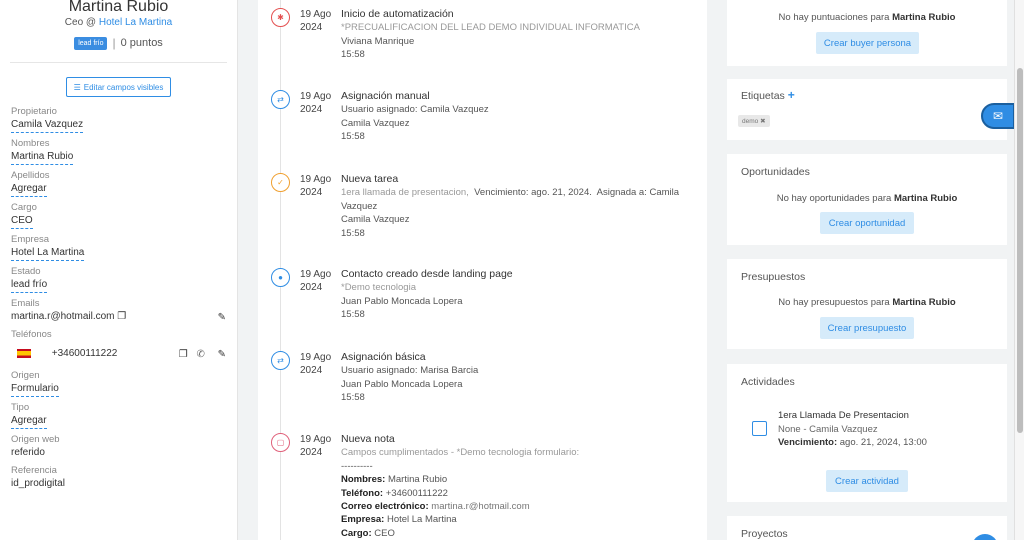 This screenshot has height=540, width=1024. What do you see at coordinates (28, 453) in the screenshot?
I see `web-origin-value: referido` at bounding box center [28, 453].